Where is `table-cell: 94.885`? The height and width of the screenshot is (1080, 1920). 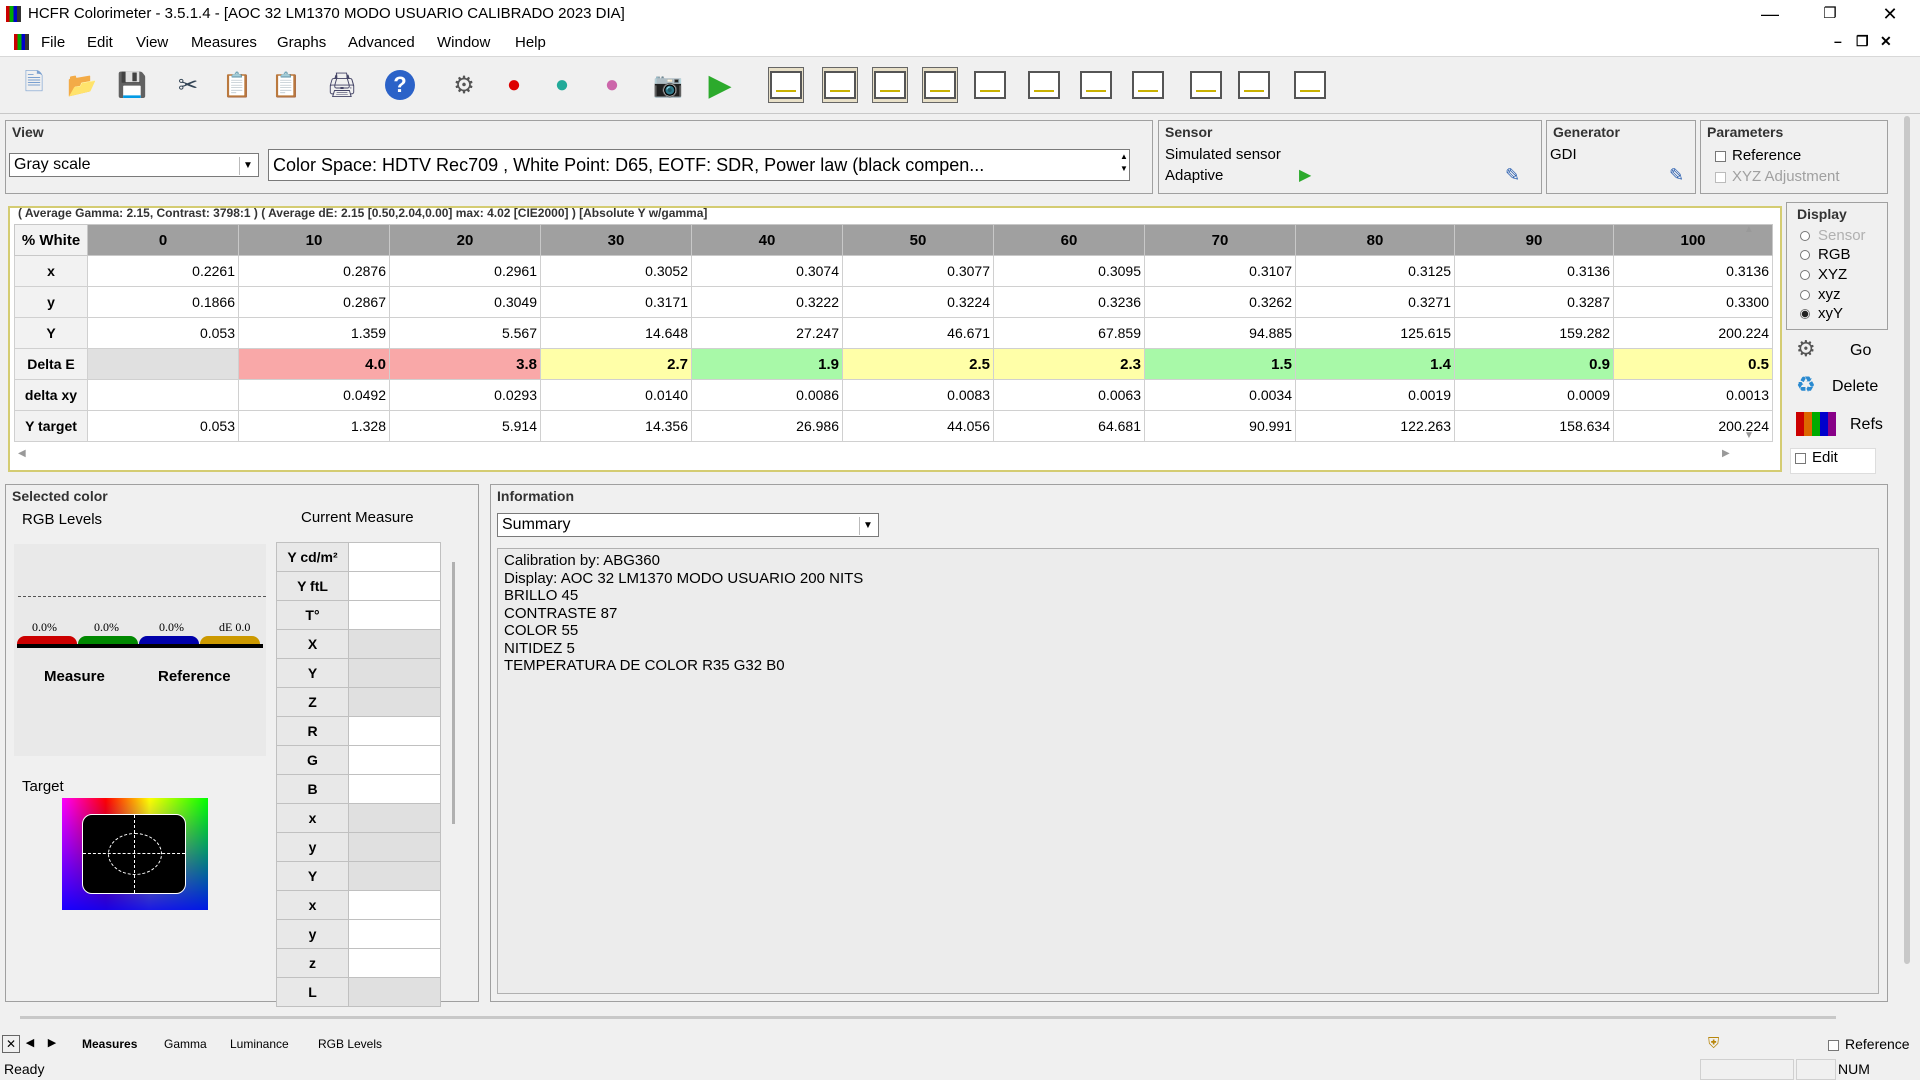 table-cell: 94.885 is located at coordinates (1220, 333).